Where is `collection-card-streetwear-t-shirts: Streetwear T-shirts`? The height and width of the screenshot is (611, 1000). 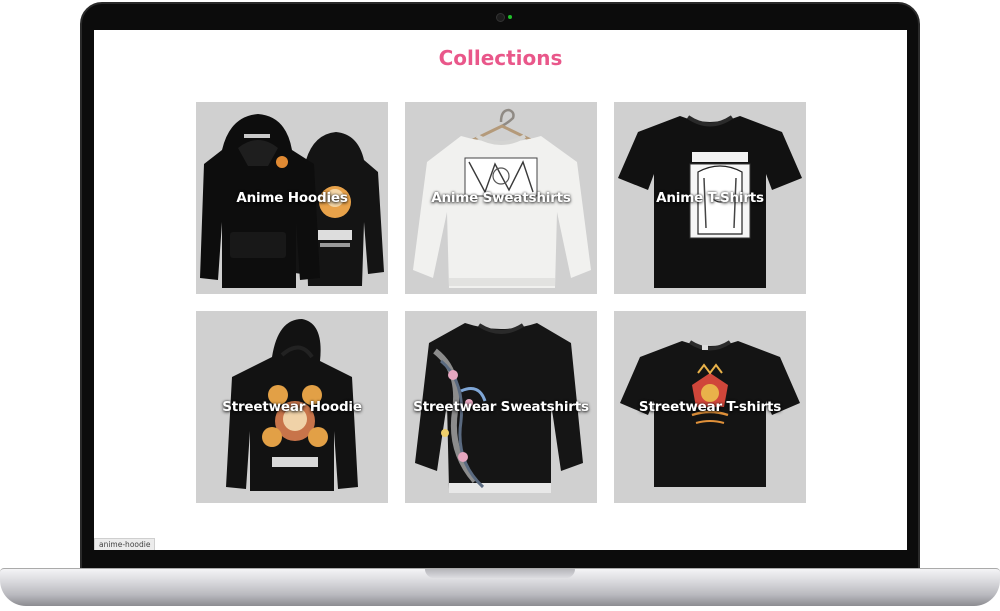
collection-card-streetwear-t-shirts: Streetwear T-shirts is located at coordinates (710, 407).